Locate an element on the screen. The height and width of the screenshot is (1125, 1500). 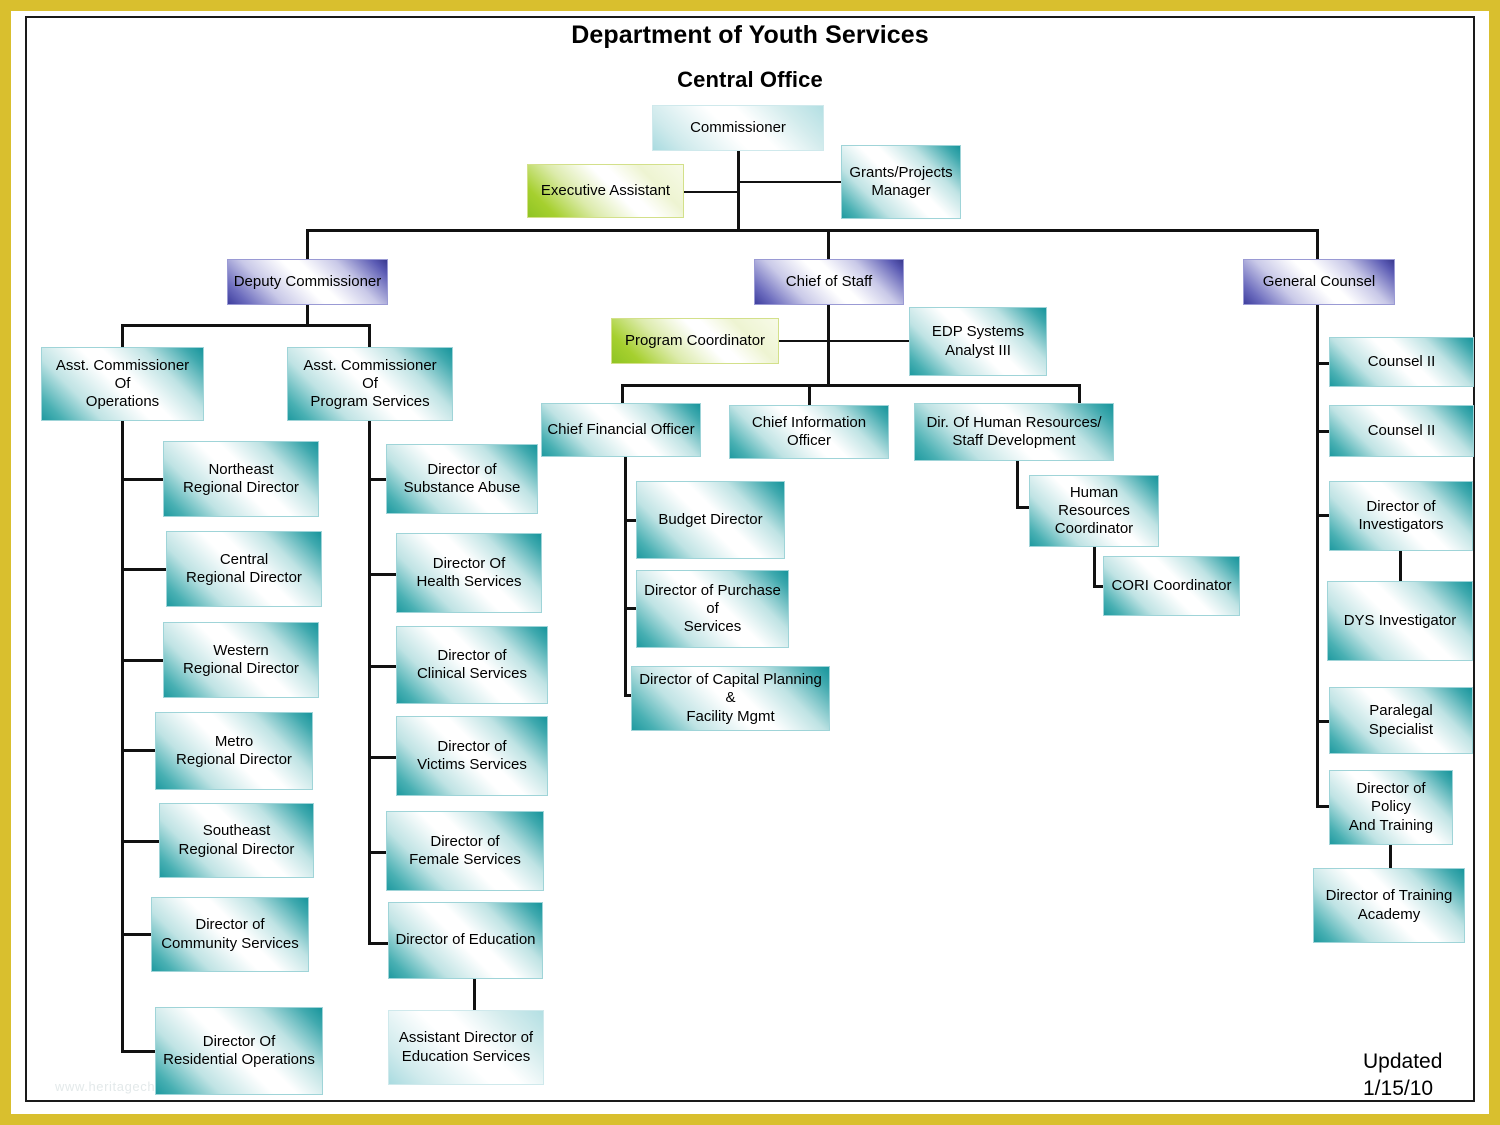
node-chief-financial-officer: Chief Financial Officer is located at coordinates (621, 430).